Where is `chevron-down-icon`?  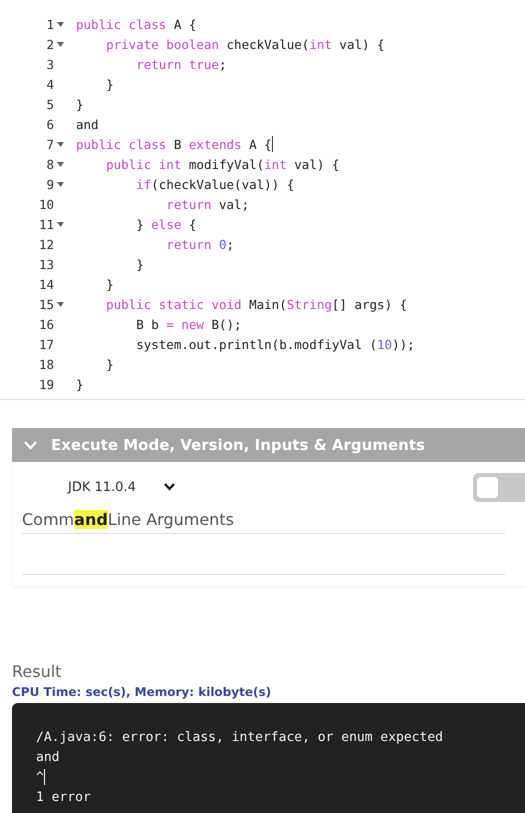
chevron-down-icon is located at coordinates (169, 487).